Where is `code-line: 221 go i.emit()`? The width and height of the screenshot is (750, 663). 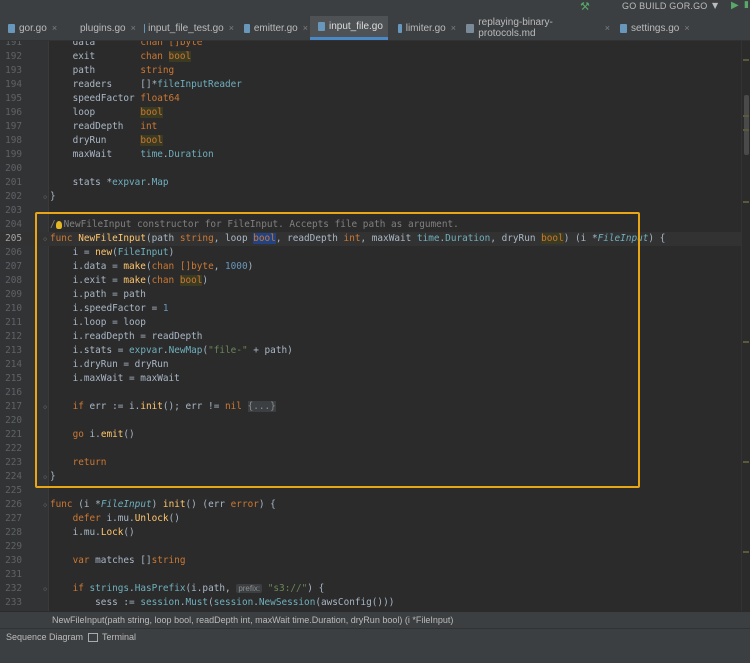 code-line: 221 go i.emit() is located at coordinates (375, 435).